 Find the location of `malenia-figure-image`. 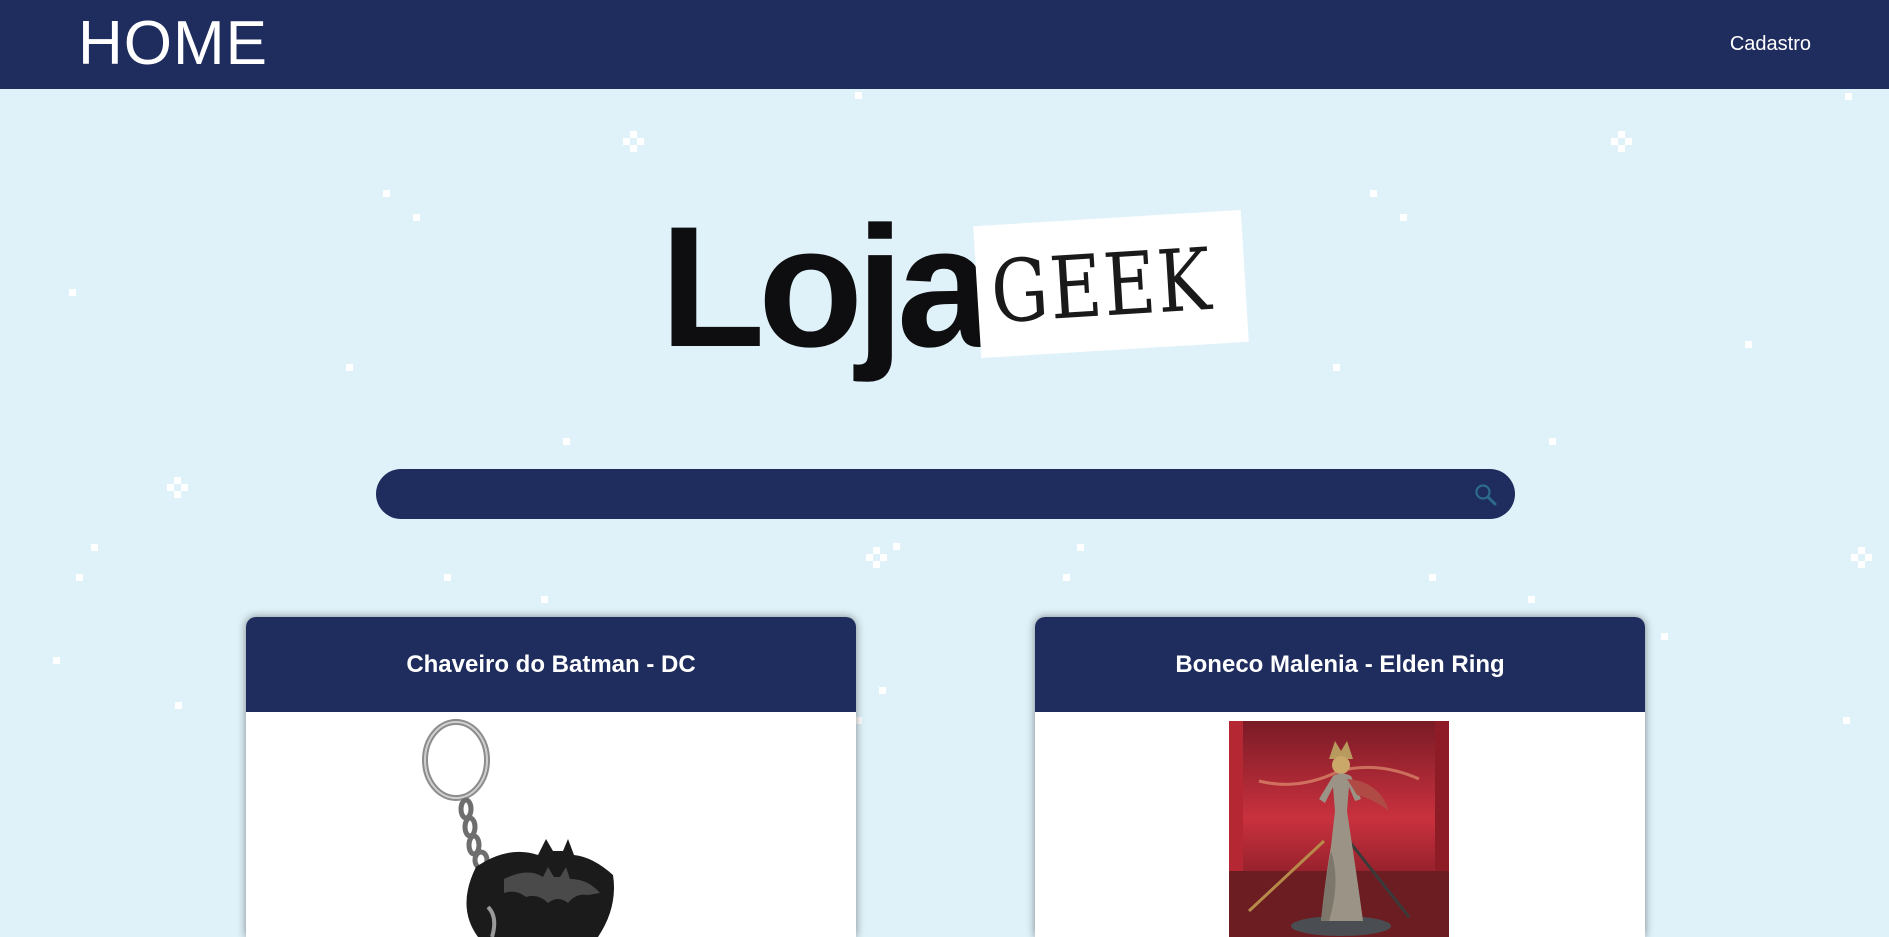

malenia-figure-image is located at coordinates (1339, 829).